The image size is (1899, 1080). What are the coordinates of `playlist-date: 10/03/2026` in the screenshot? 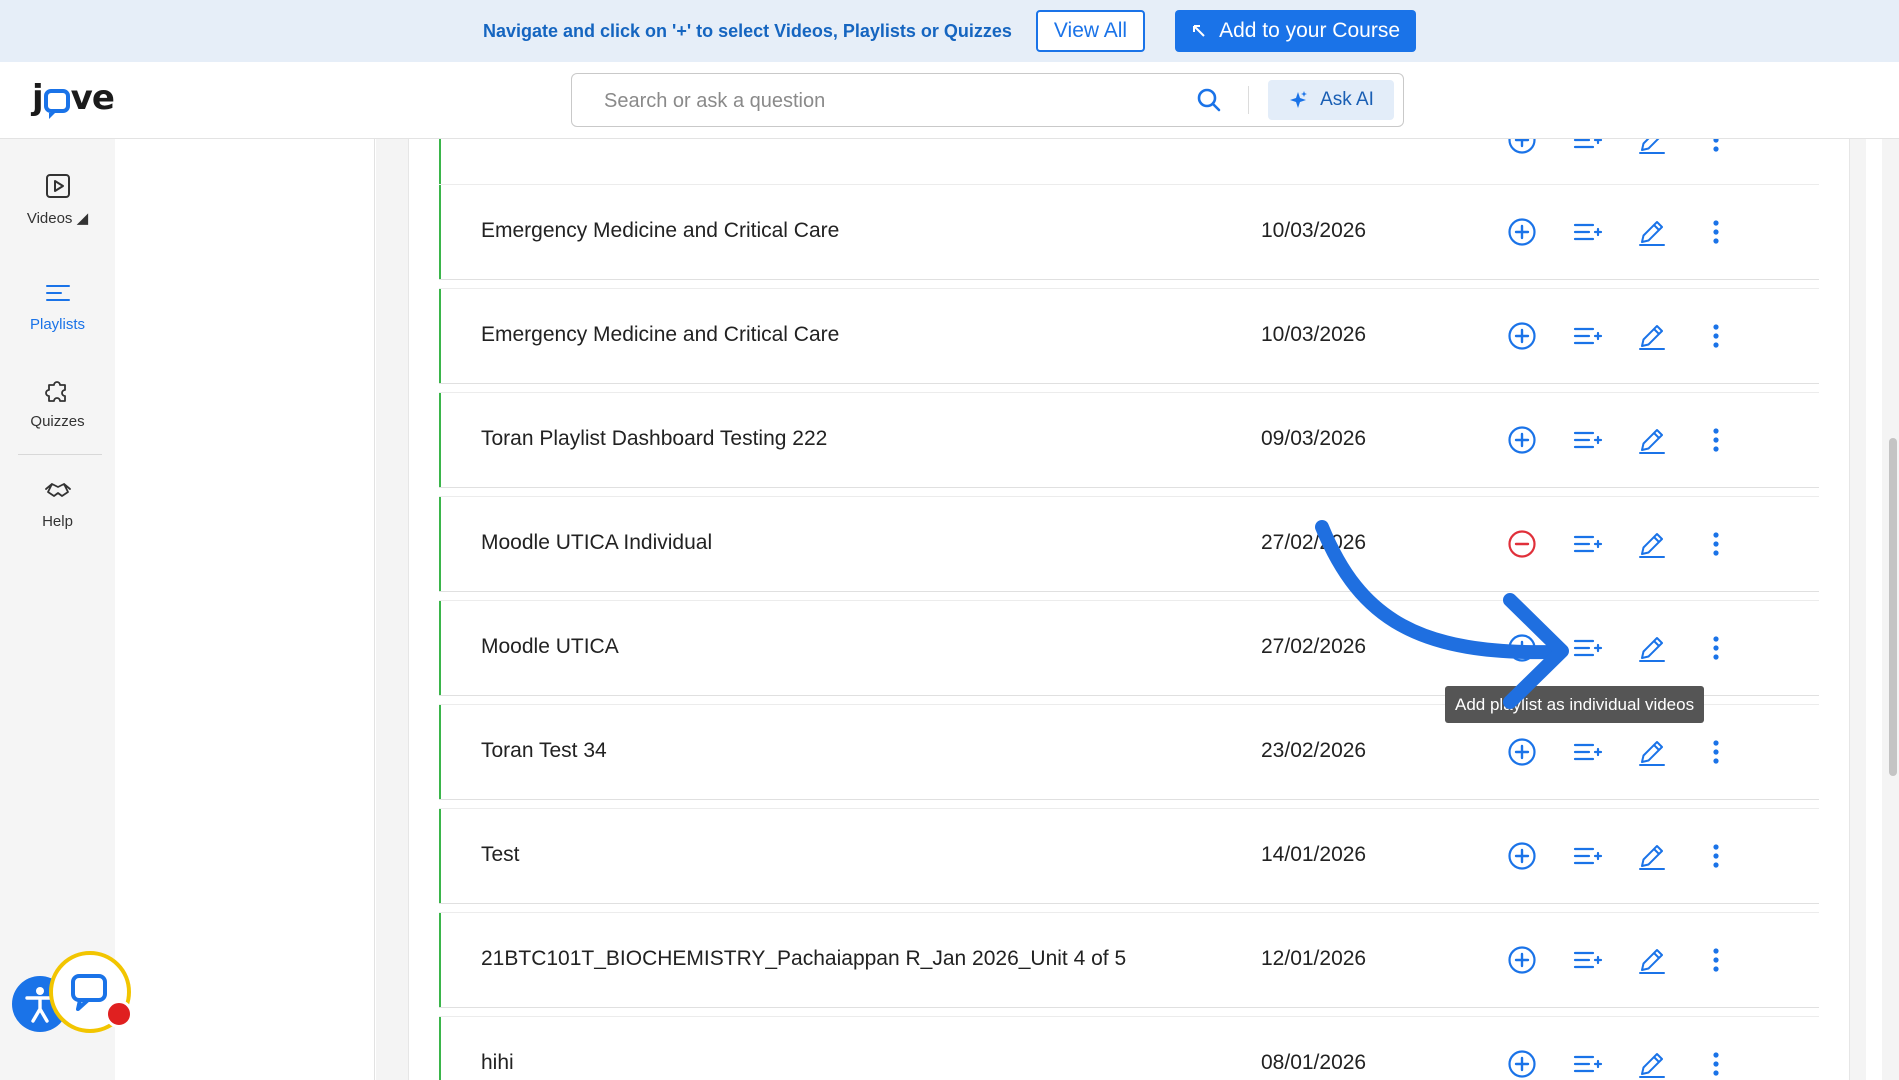 It's located at (1314, 230).